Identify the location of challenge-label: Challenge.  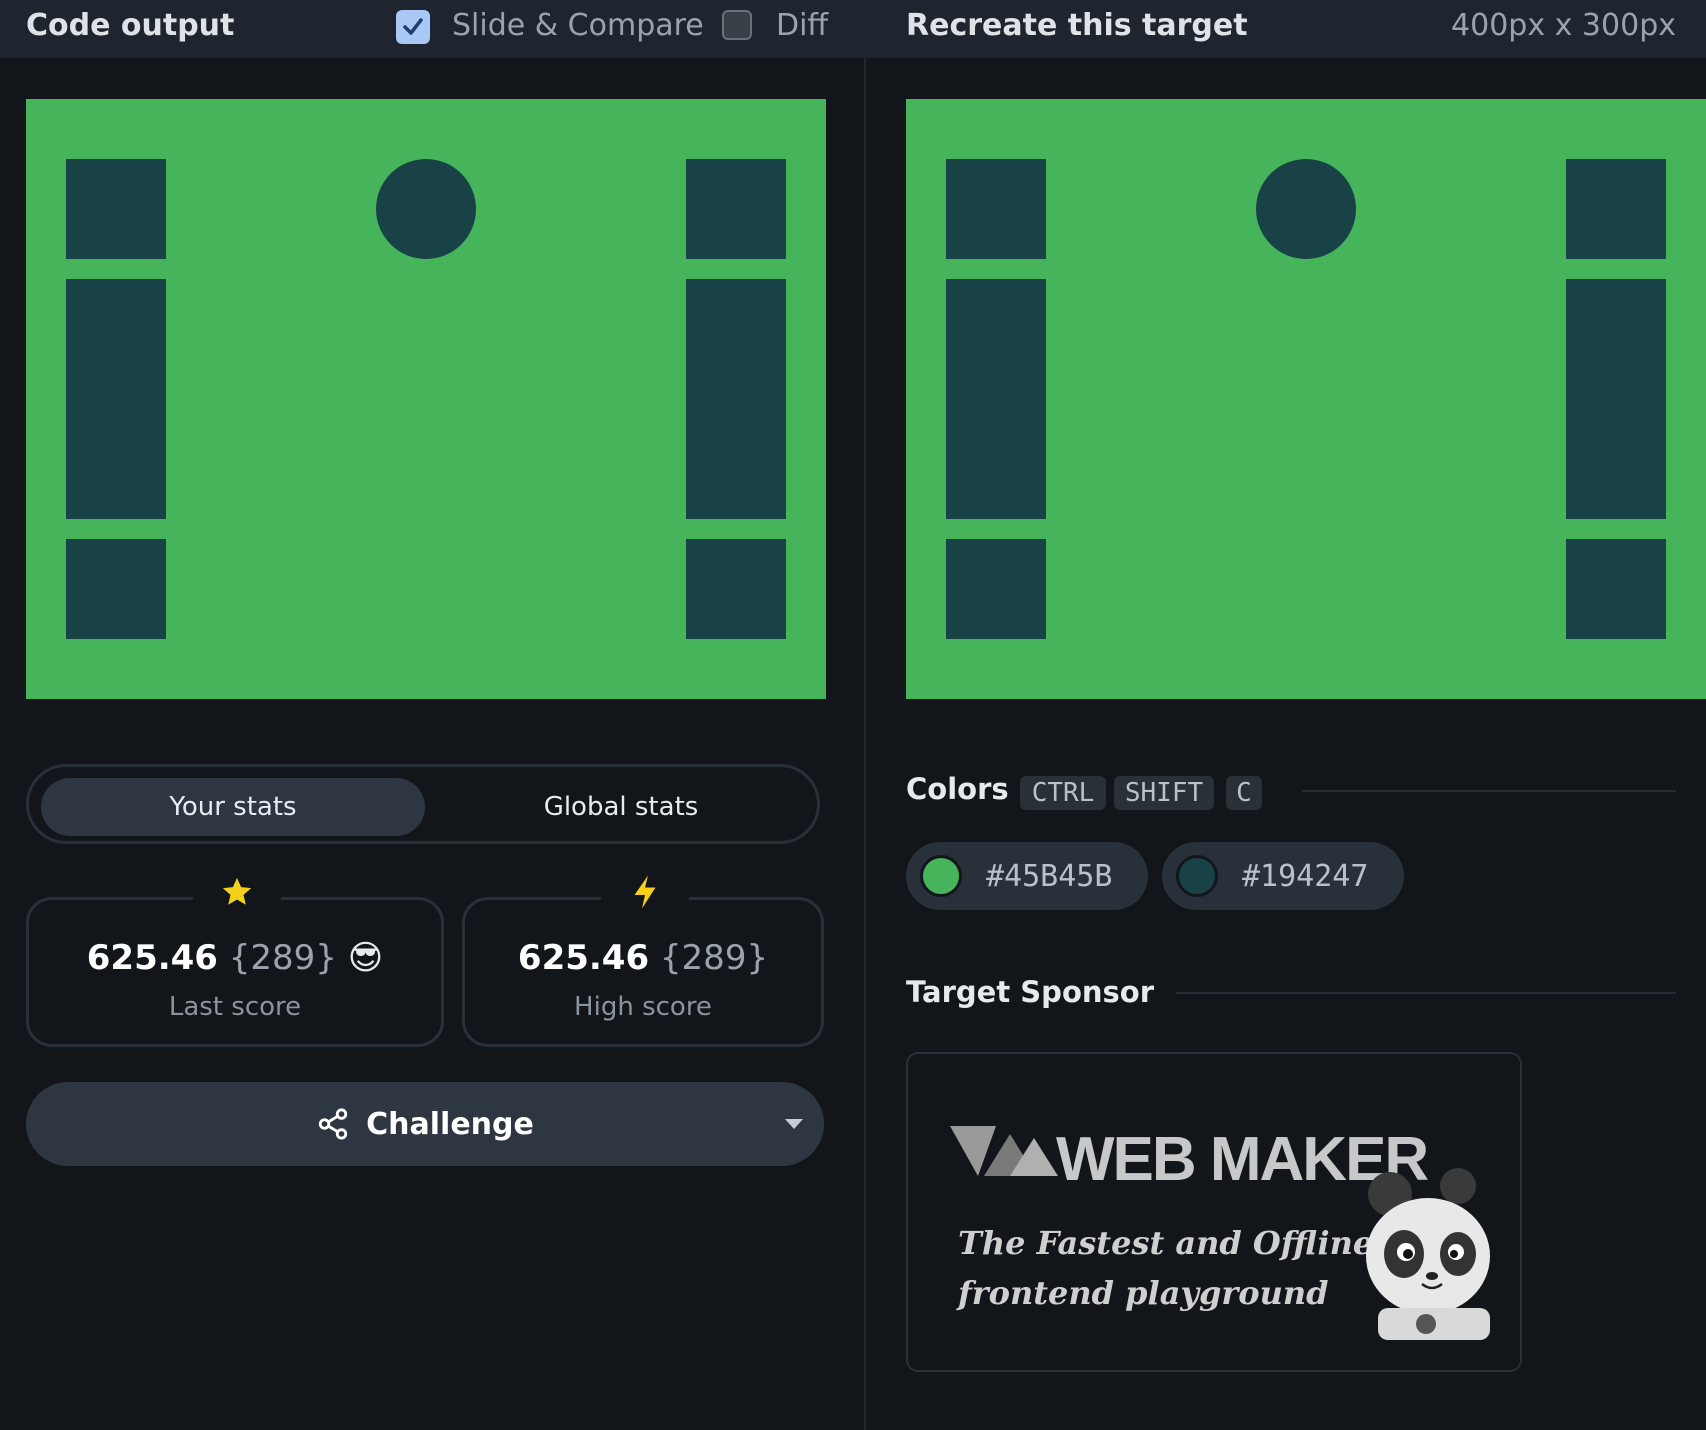
(450, 1124).